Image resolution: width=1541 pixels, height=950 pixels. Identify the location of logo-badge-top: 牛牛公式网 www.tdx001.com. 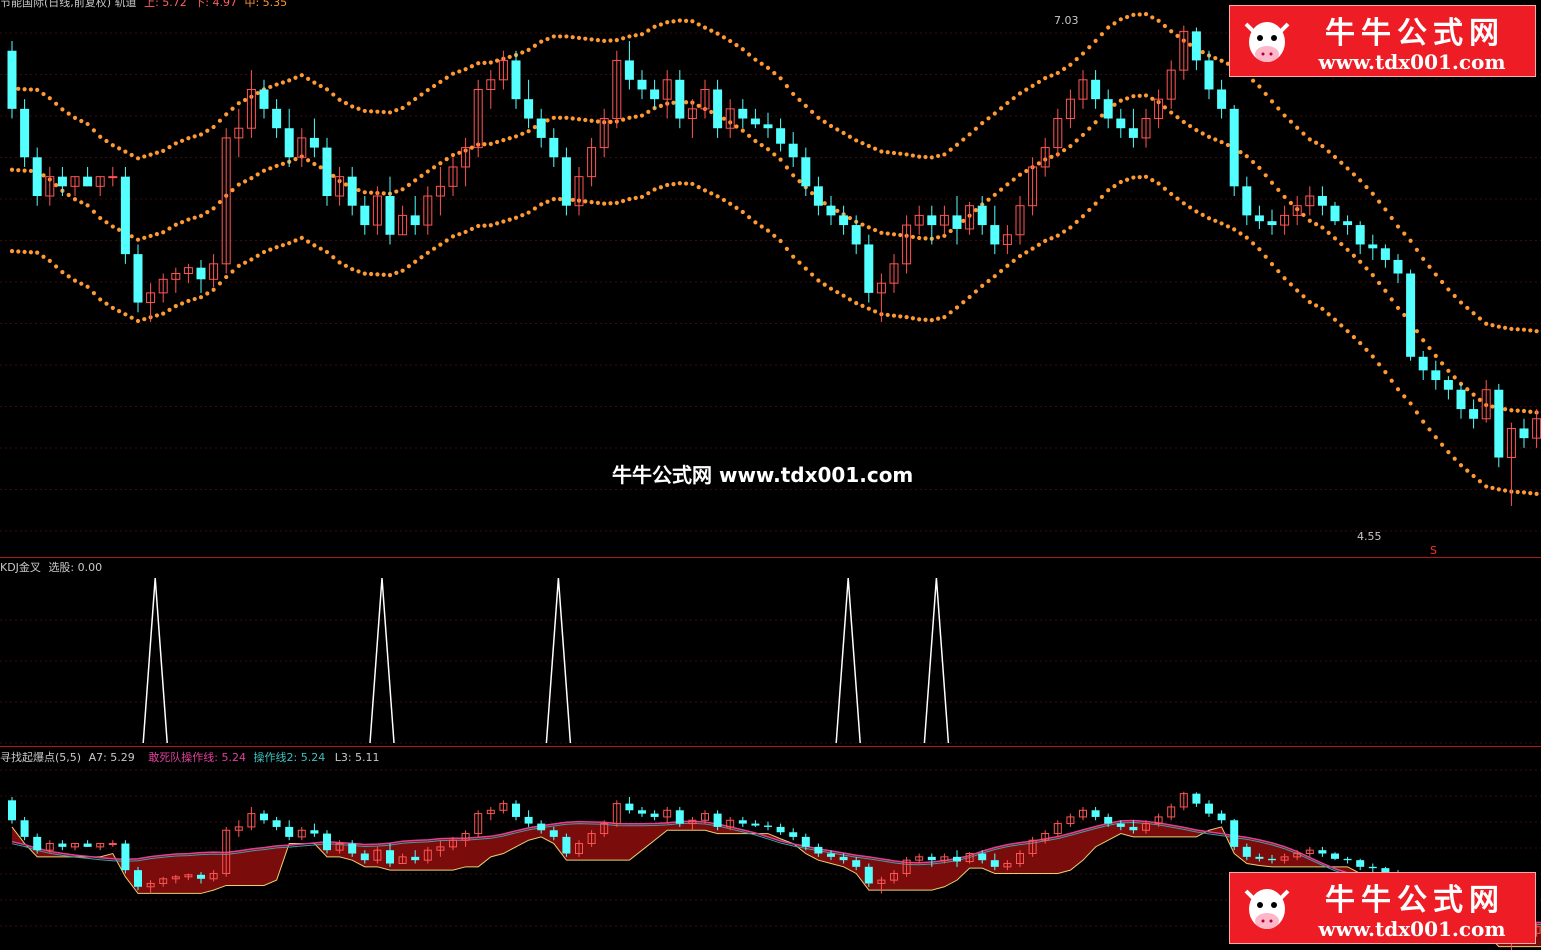
(1382, 41).